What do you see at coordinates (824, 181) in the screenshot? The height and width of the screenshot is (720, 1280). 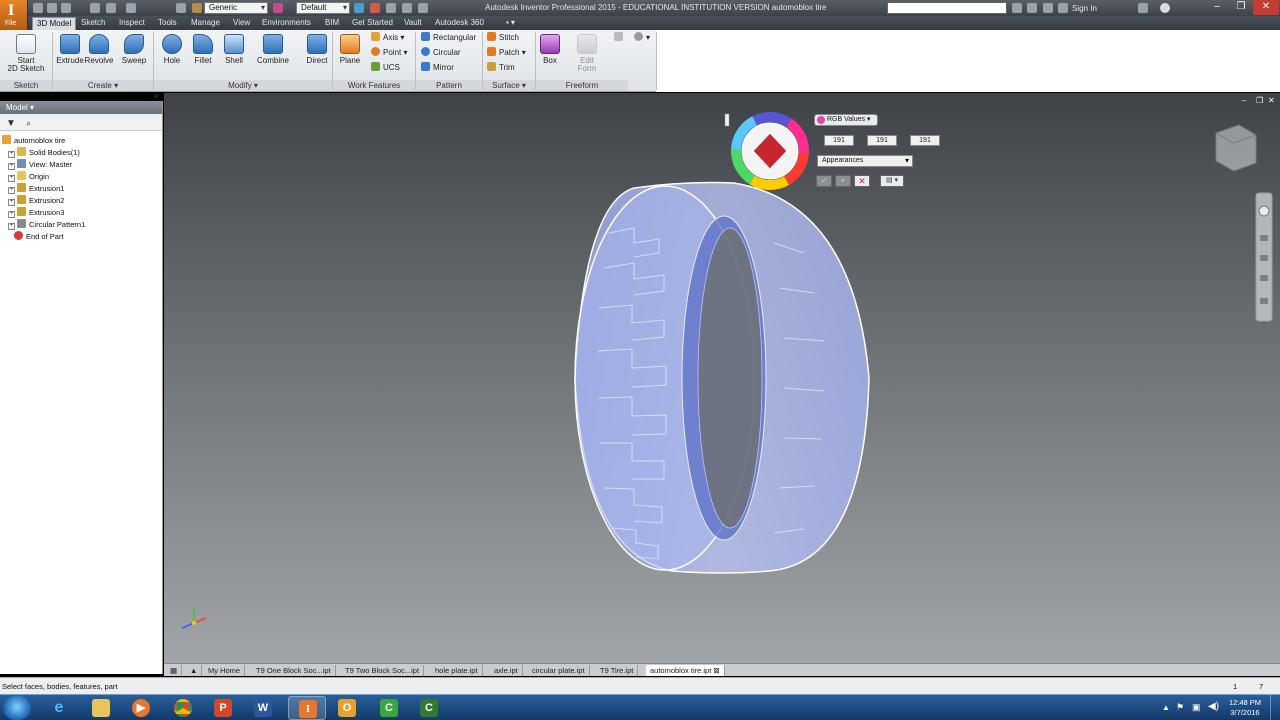 I see `color-ok-button: ✓` at bounding box center [824, 181].